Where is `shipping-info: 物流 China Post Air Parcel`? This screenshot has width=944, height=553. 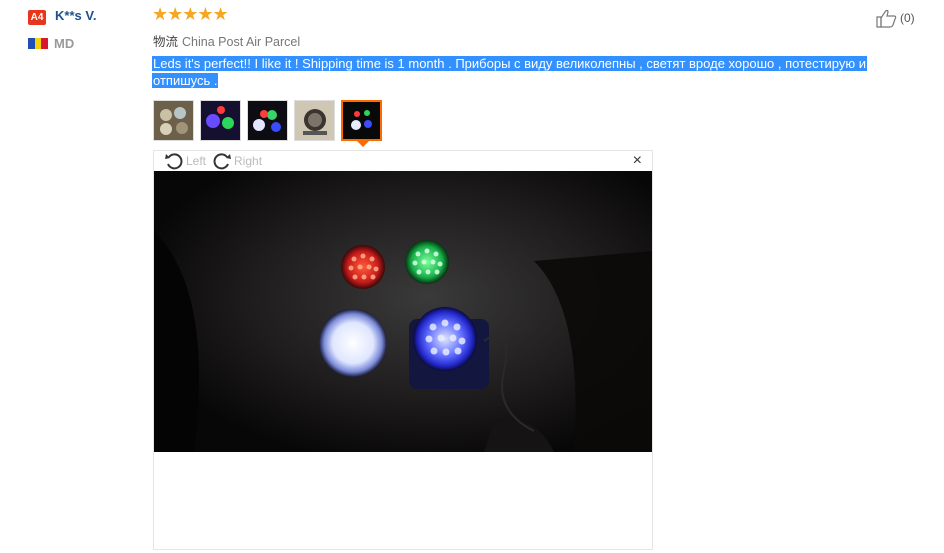
shipping-info: 物流 China Post Air Parcel is located at coordinates (226, 40).